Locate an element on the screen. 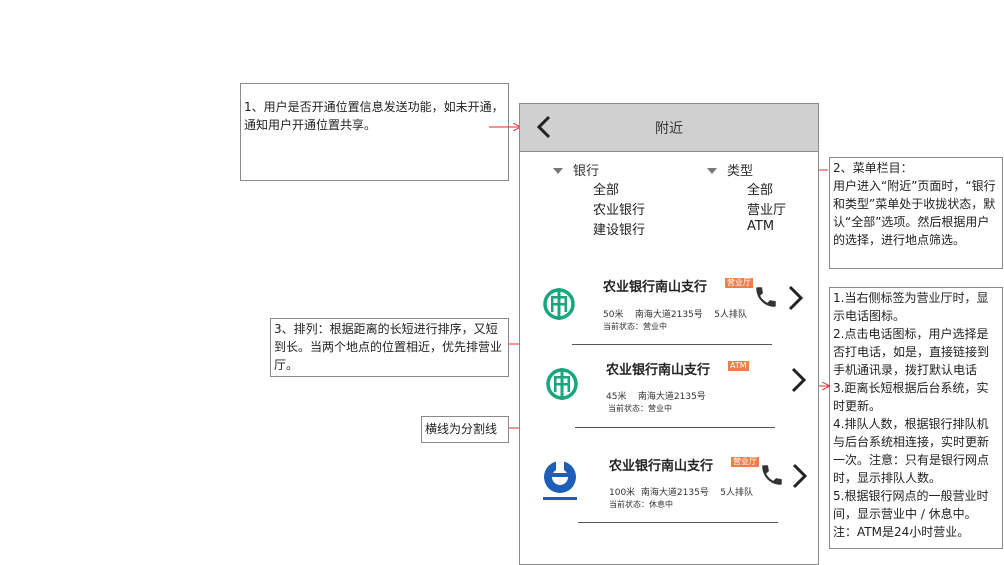 This screenshot has width=1004, height=565. top-bar: 附近 is located at coordinates (669, 128).